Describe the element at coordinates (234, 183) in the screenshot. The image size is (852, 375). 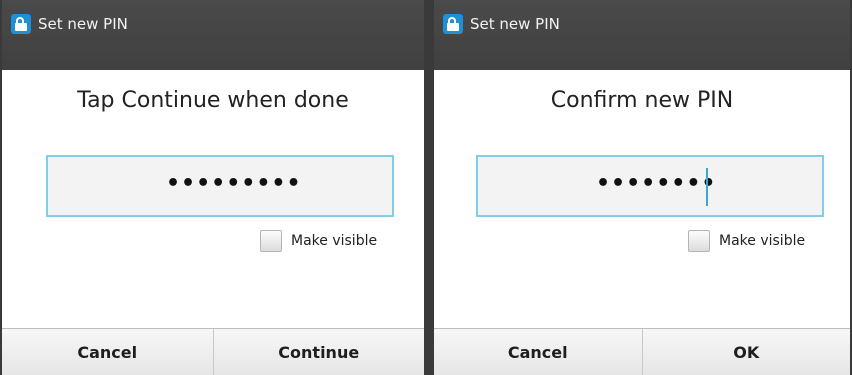
I see `pin-mask: •••••••••` at that location.